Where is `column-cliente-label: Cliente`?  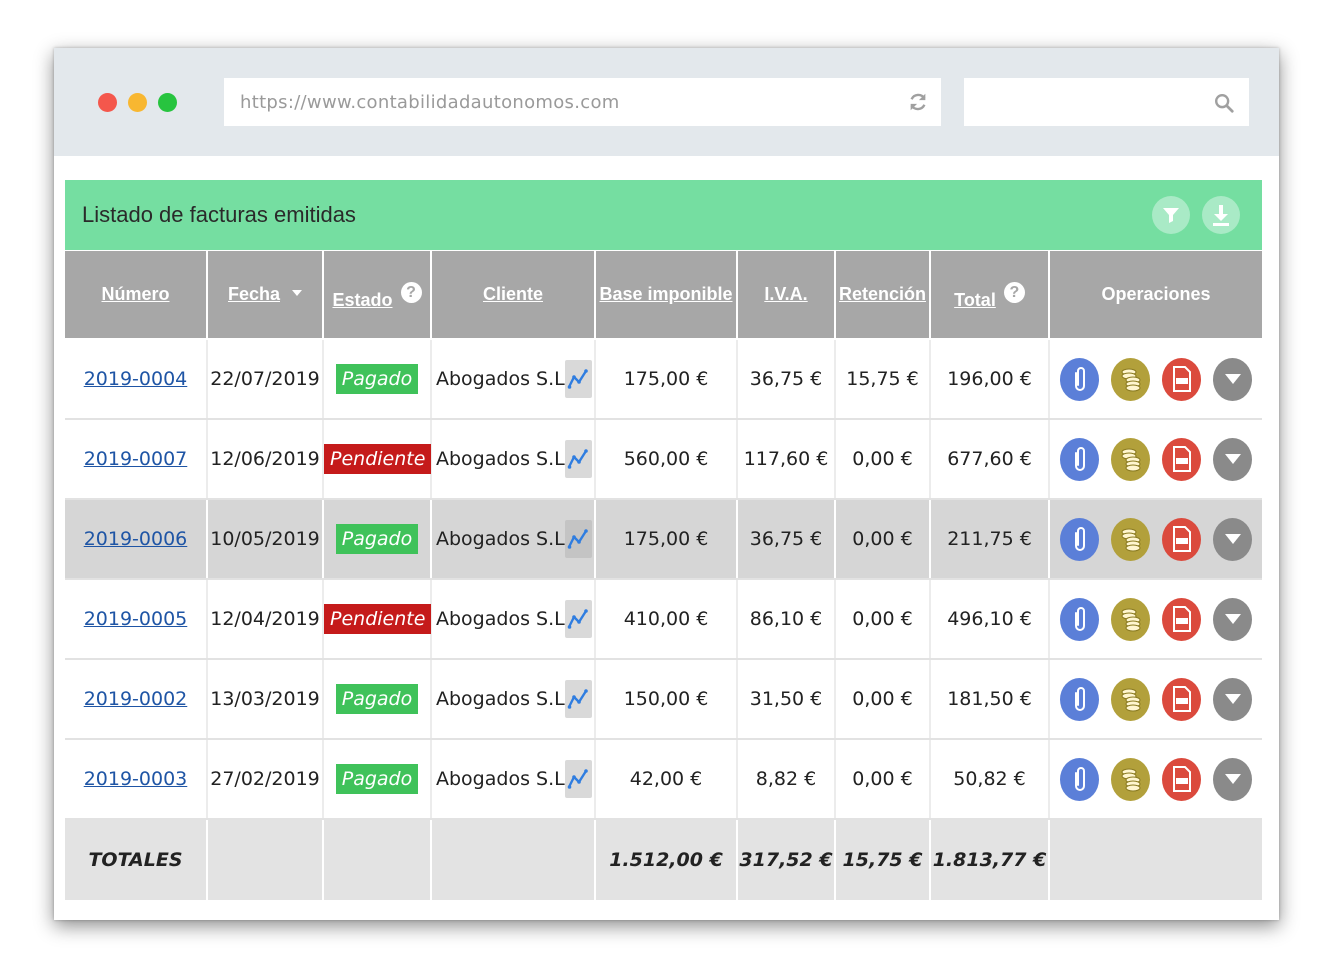 column-cliente-label: Cliente is located at coordinates (513, 294).